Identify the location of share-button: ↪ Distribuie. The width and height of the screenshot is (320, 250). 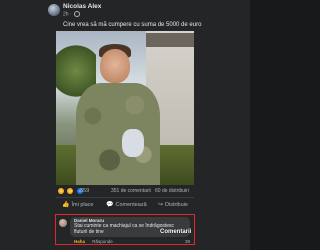
(173, 204).